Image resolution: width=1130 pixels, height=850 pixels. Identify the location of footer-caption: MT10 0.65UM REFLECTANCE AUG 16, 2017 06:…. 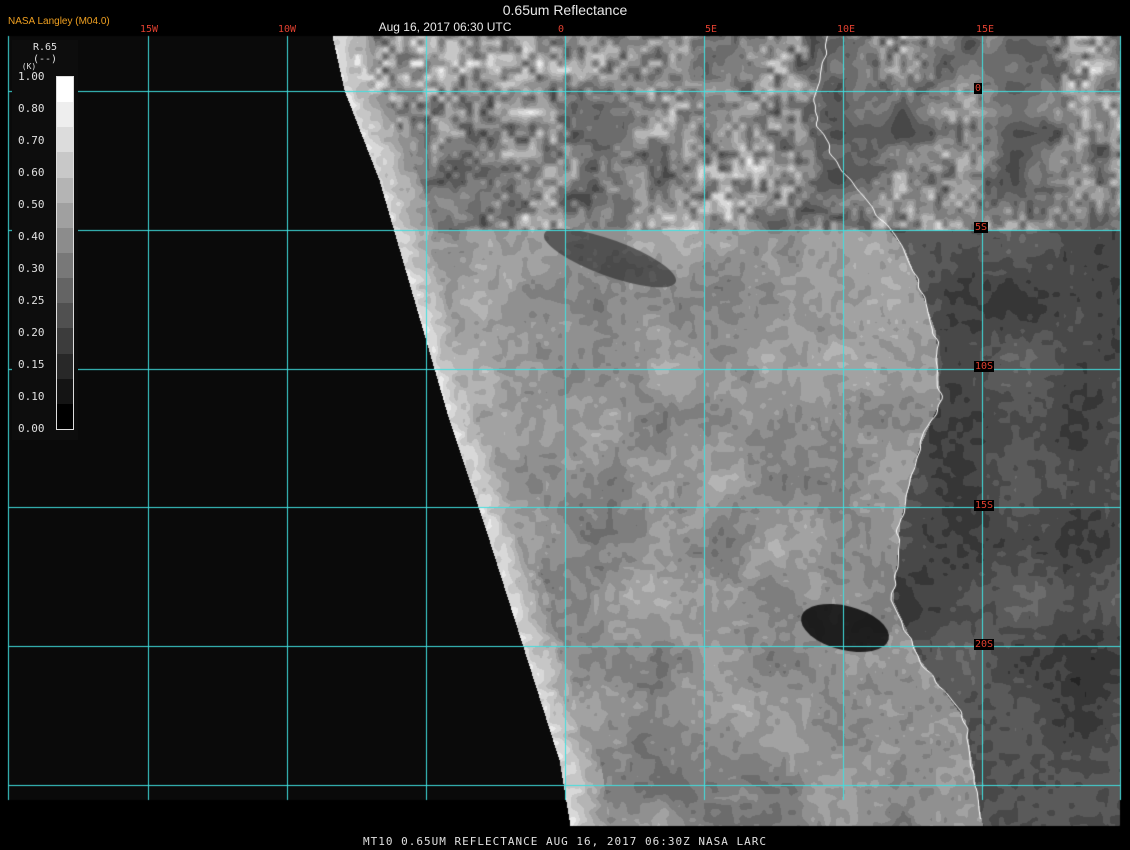
(565, 841).